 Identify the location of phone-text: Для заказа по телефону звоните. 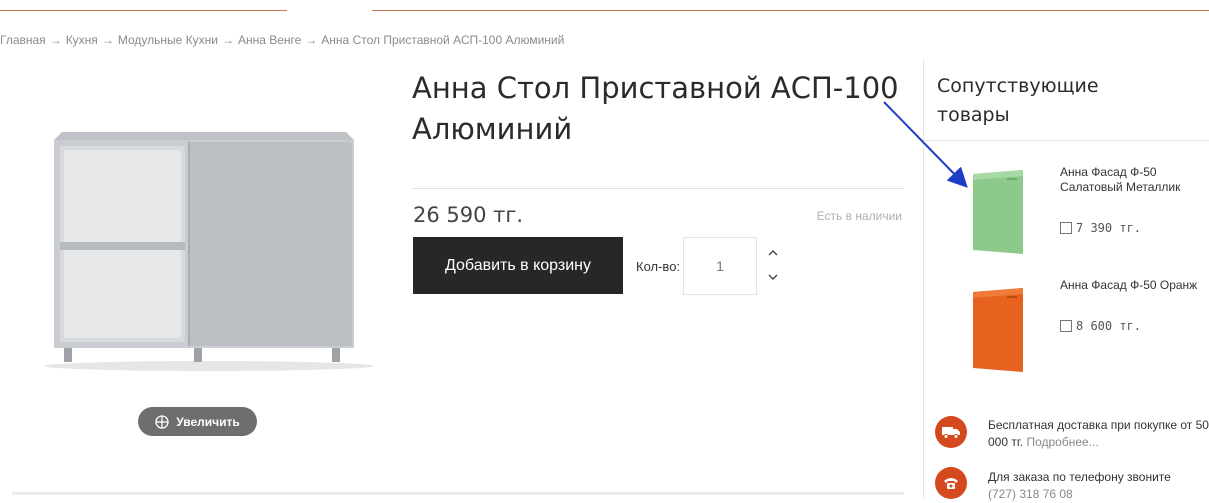
(1079, 477).